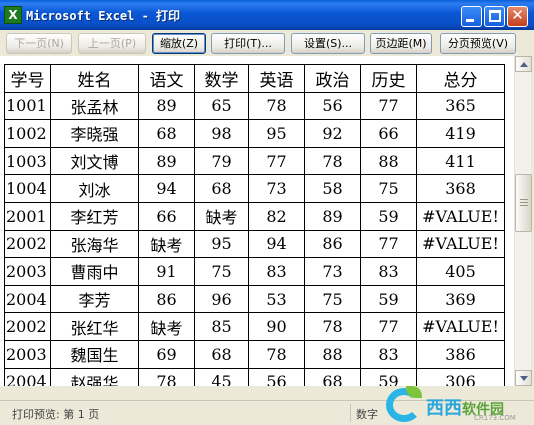 The image size is (534, 425). Describe the element at coordinates (460, 78) in the screenshot. I see `header-total: 总分` at that location.